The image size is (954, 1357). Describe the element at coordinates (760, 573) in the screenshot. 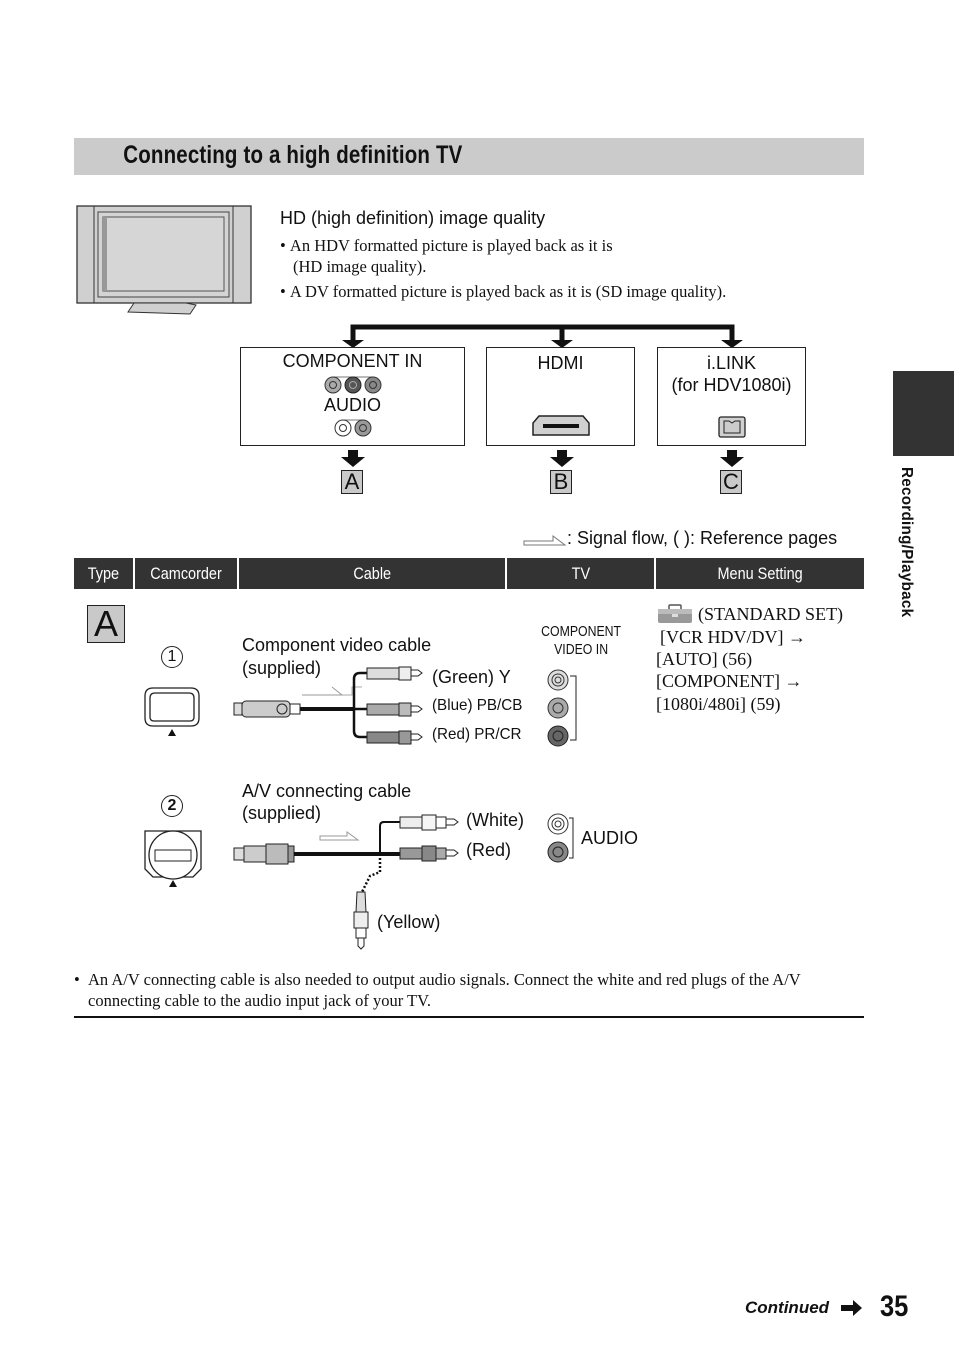

I see `col-header-menu-setting: Menu Setting` at that location.